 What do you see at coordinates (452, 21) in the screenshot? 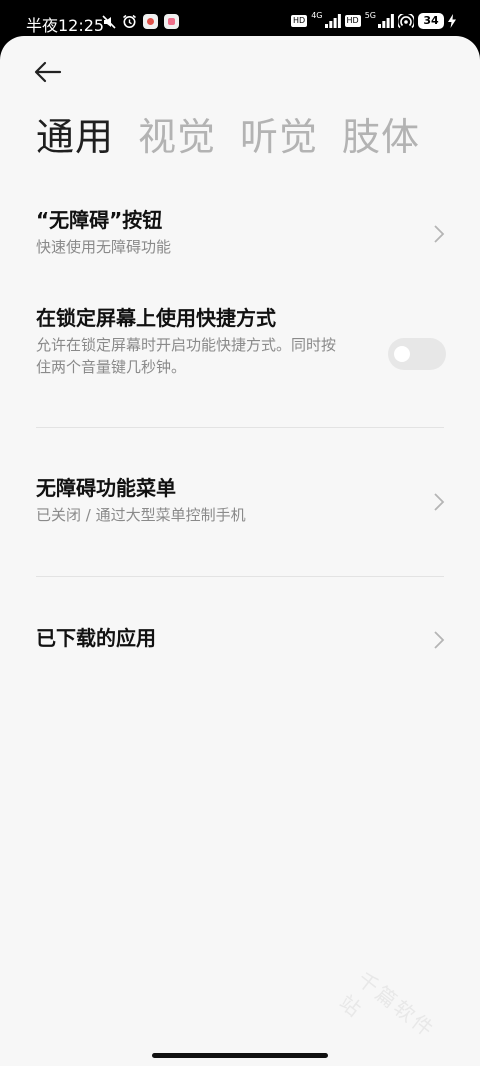
I see `charging-icon` at bounding box center [452, 21].